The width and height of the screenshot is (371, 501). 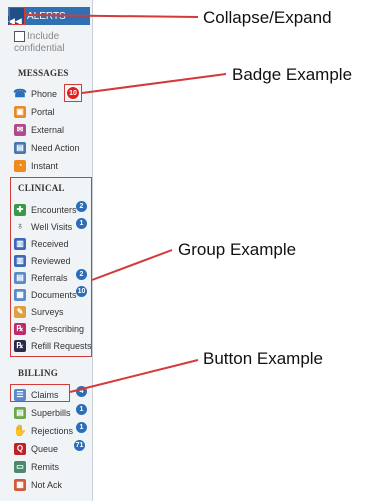 I want to click on callout-group-example: Group Example, so click(x=237, y=249).